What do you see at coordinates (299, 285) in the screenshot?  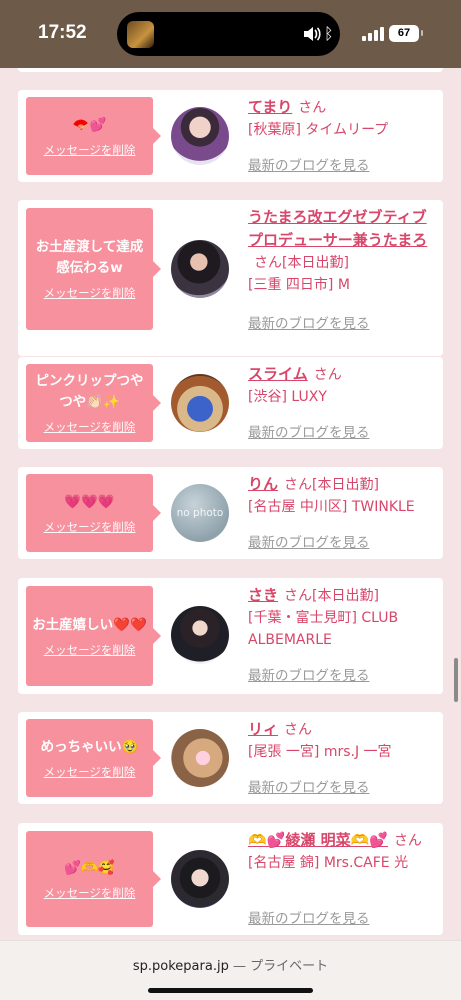 I see `shop-info: [三重 四日市] M` at bounding box center [299, 285].